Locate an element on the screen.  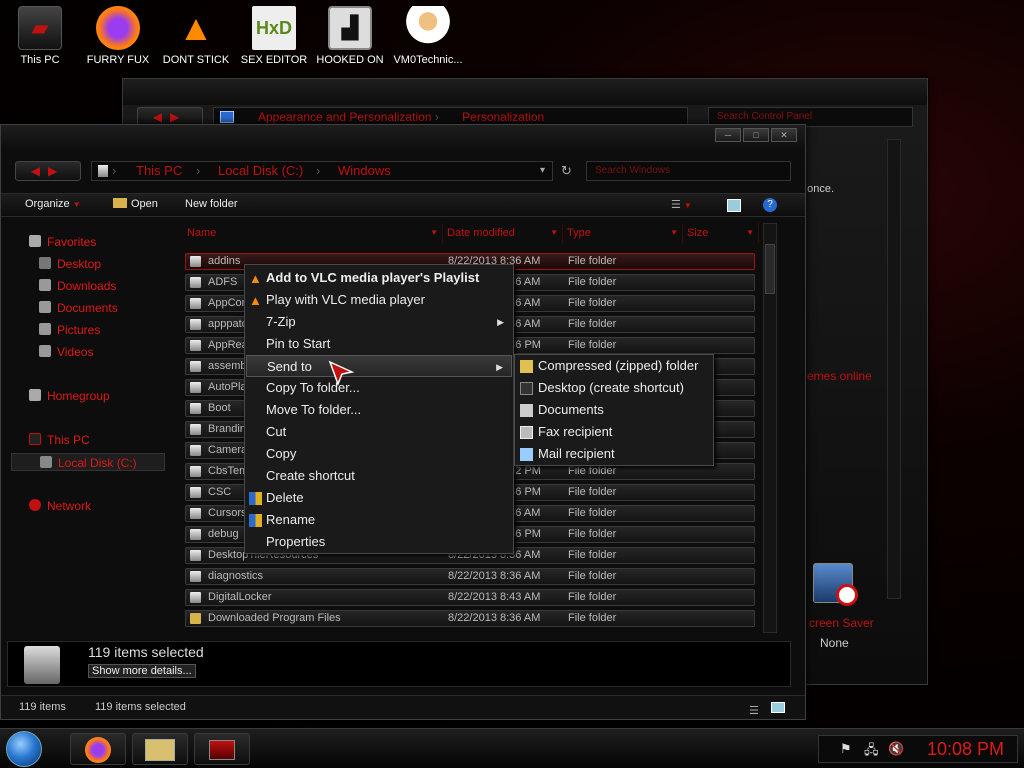
context-menu-item-rename: Rename is located at coordinates (379, 520).